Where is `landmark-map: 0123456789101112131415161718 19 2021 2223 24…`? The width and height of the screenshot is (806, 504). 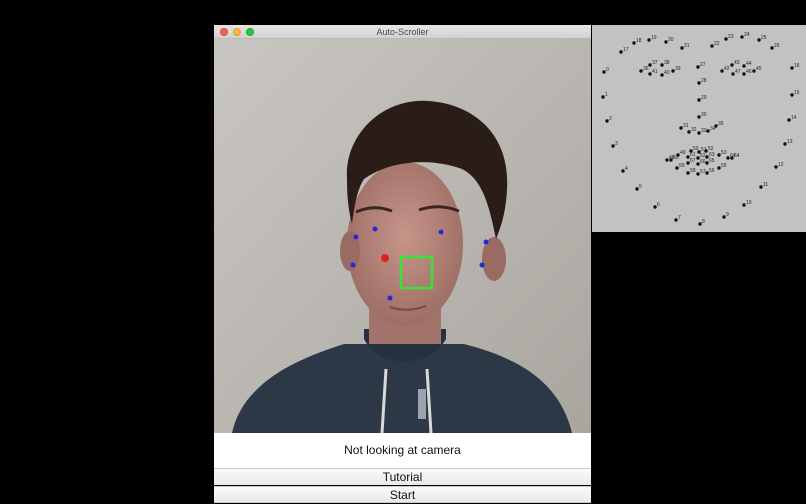
landmark-map: 0123456789101112131415161718 19 2021 2223 24… is located at coordinates (700, 129).